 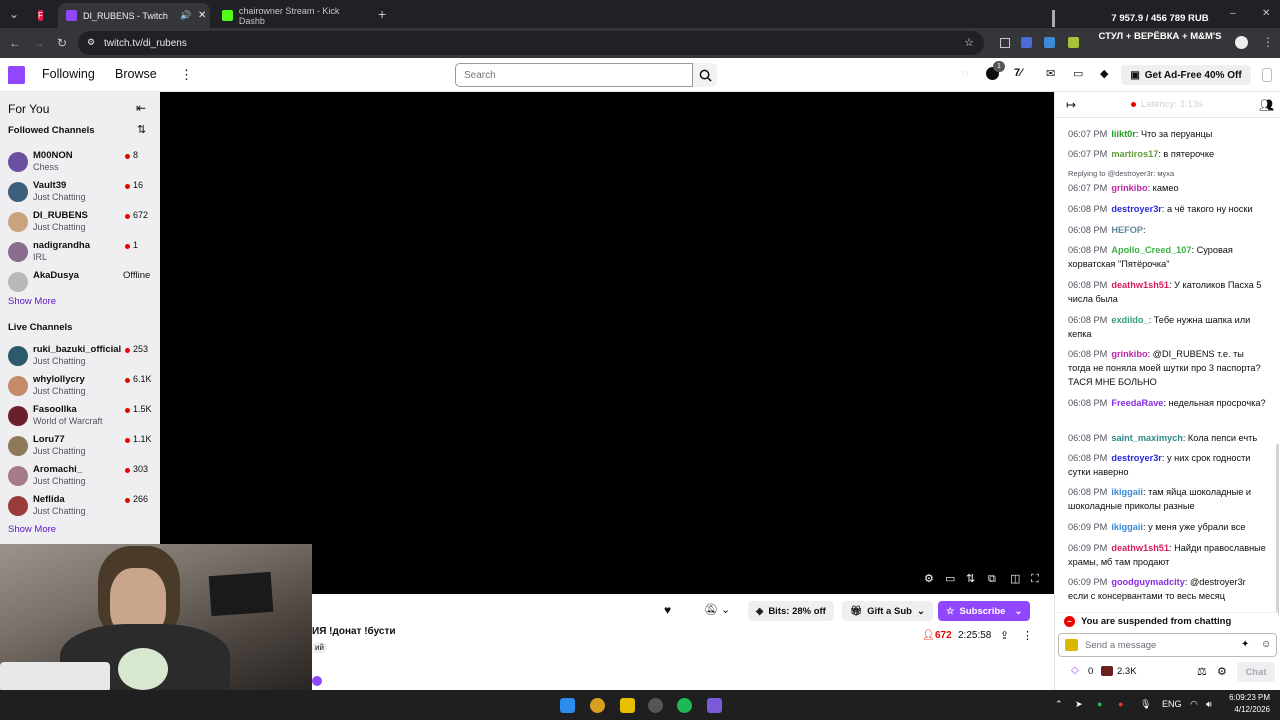 What do you see at coordinates (136, 74) in the screenshot?
I see `browse-link: Browse` at bounding box center [136, 74].